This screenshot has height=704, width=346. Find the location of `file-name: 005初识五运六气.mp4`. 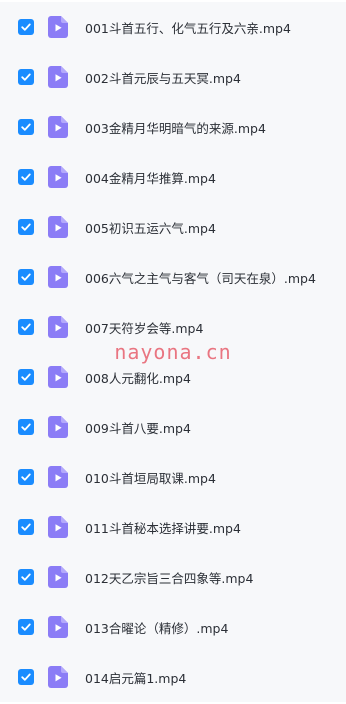

file-name: 005初识五运六气.mp4 is located at coordinates (150, 228).